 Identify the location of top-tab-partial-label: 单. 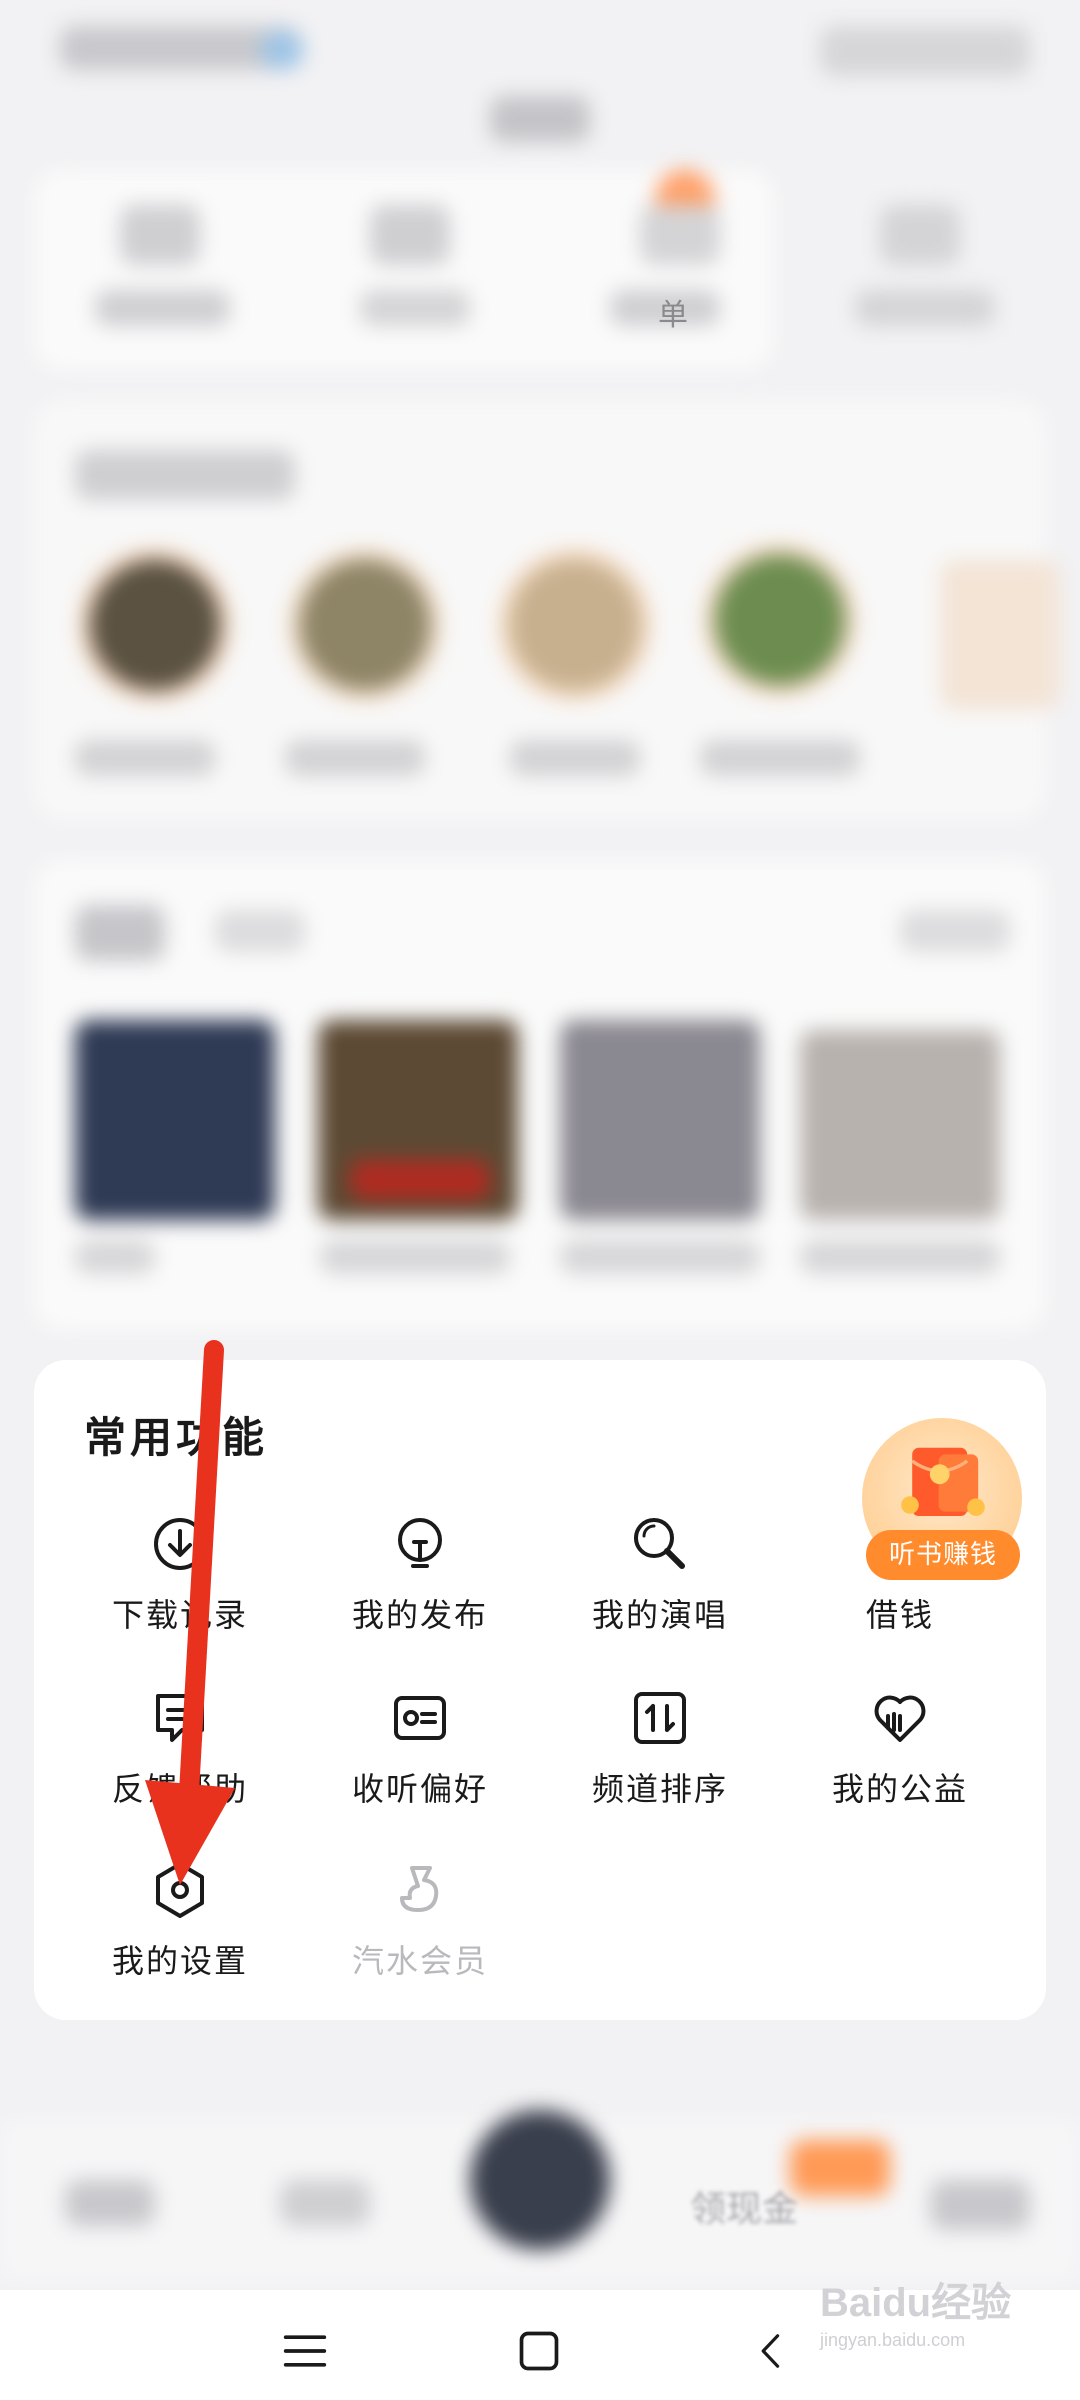
(673, 315).